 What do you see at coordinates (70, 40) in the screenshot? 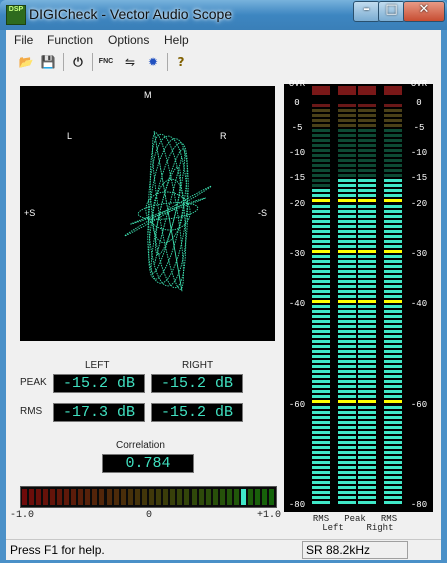
I see `menu-function: Function` at bounding box center [70, 40].